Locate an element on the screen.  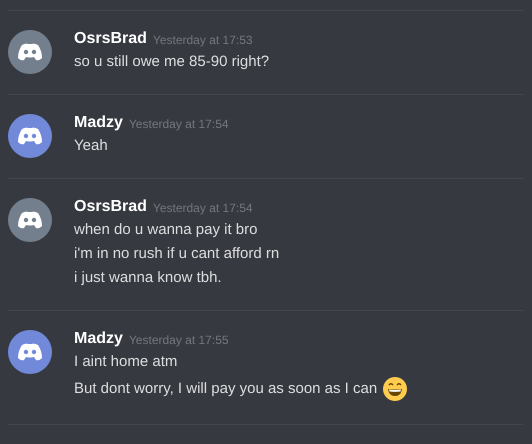
timestamp: Yesterday at 17:55 is located at coordinates (178, 340).